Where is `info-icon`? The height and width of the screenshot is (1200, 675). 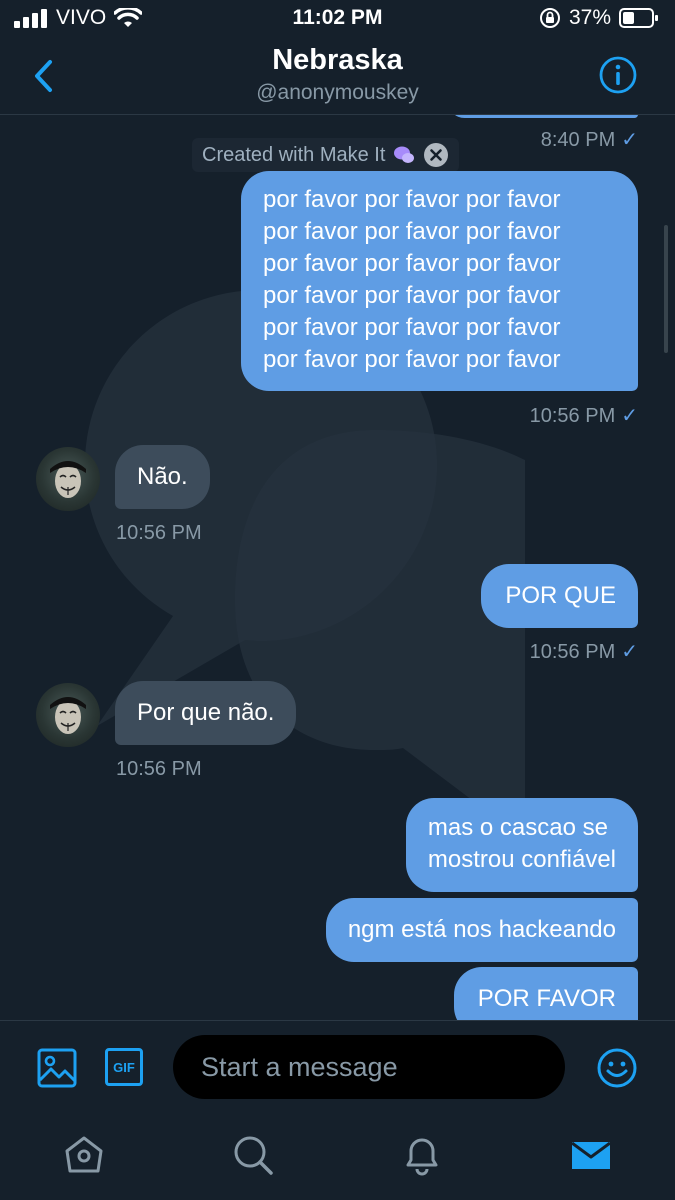 info-icon is located at coordinates (618, 75).